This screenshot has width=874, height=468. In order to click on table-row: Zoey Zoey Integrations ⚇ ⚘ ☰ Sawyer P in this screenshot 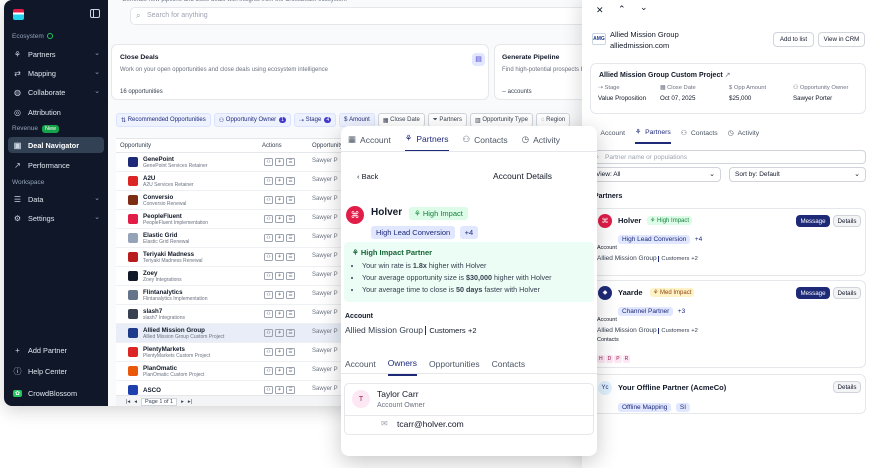, I will do `click(236, 276)`.